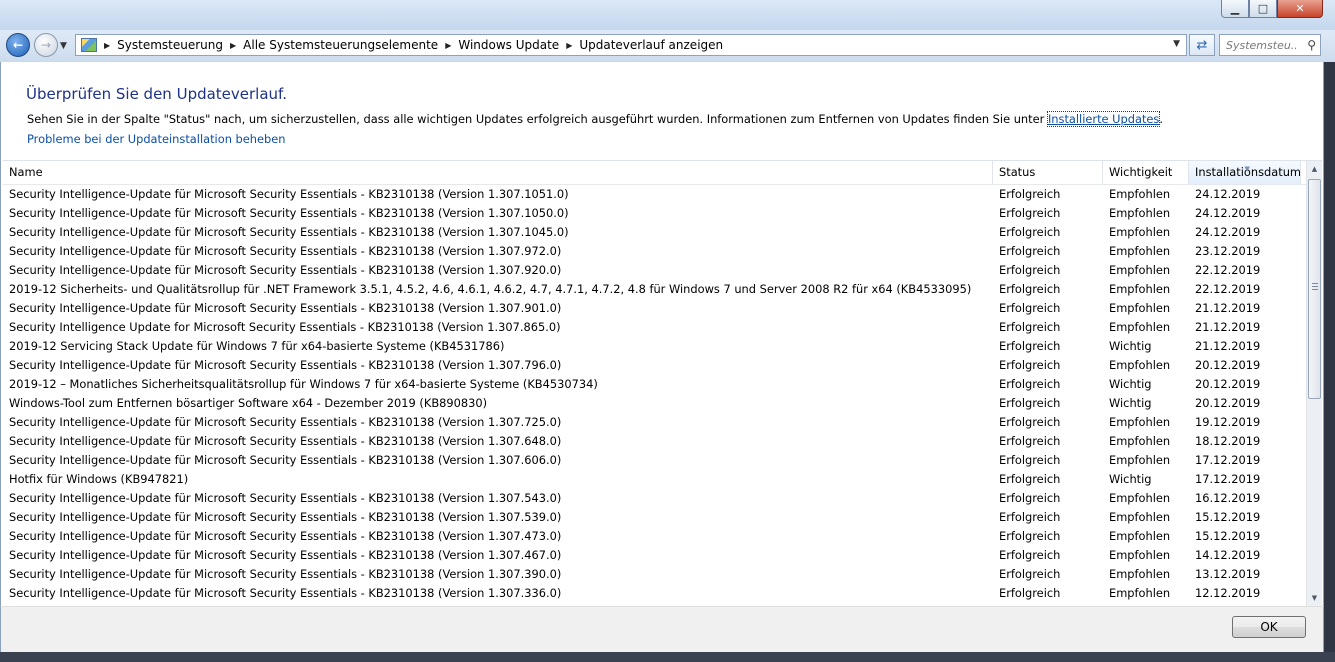 This screenshot has width=1335, height=662. What do you see at coordinates (1300, 9) in the screenshot?
I see `close-button: ✕` at bounding box center [1300, 9].